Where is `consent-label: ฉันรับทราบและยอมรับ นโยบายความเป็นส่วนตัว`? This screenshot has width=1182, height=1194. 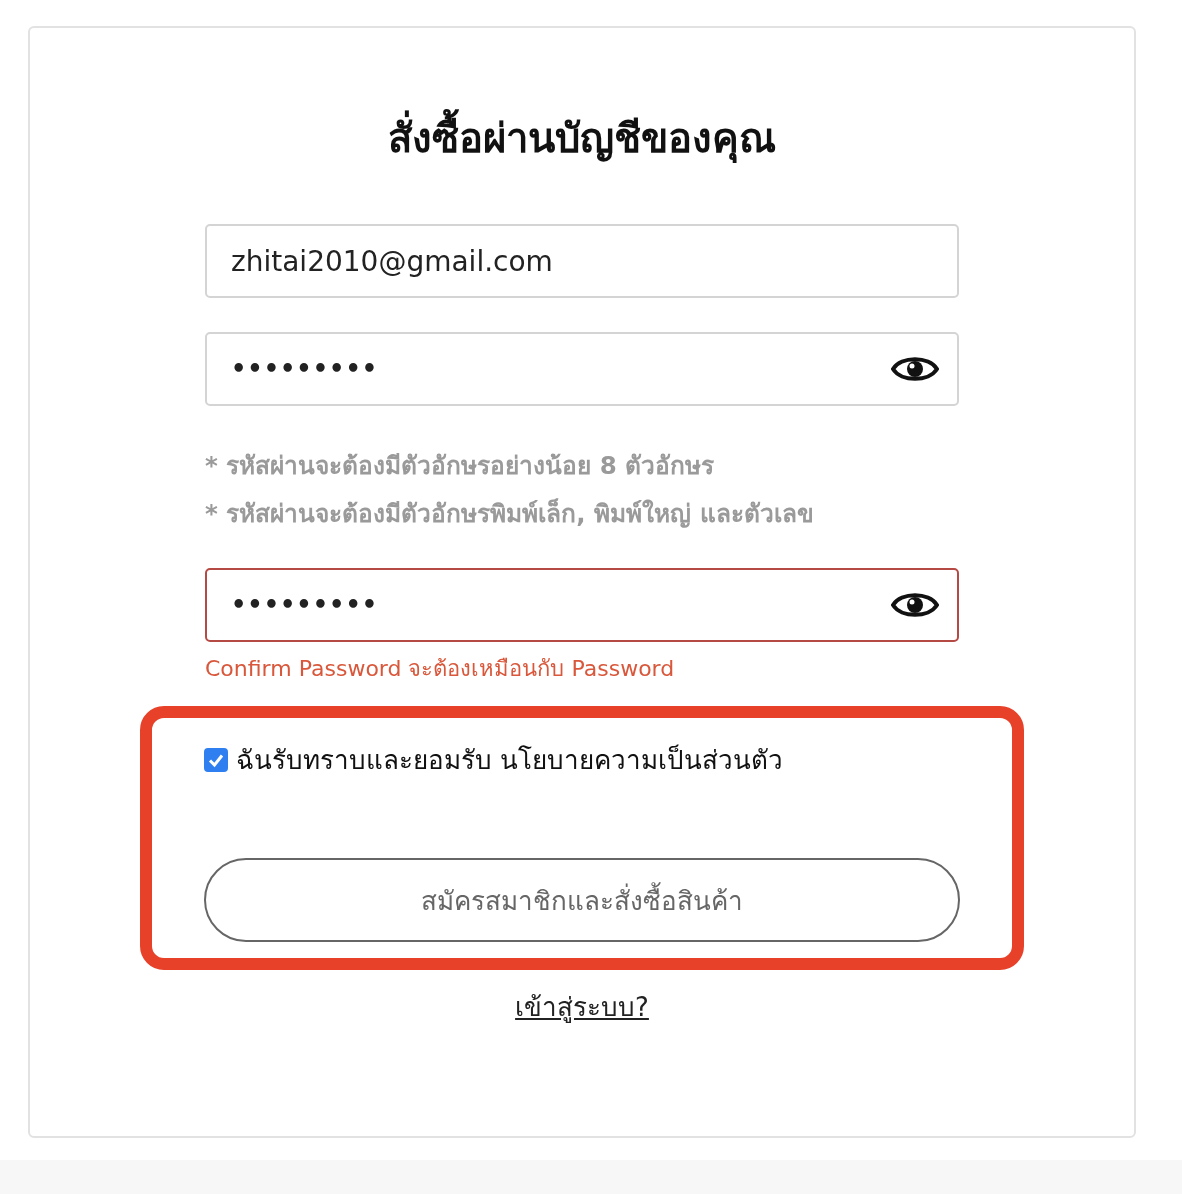
consent-label: ฉันรับทราบและยอมรับ นโยบายความเป็นส่วนตัว is located at coordinates (510, 760).